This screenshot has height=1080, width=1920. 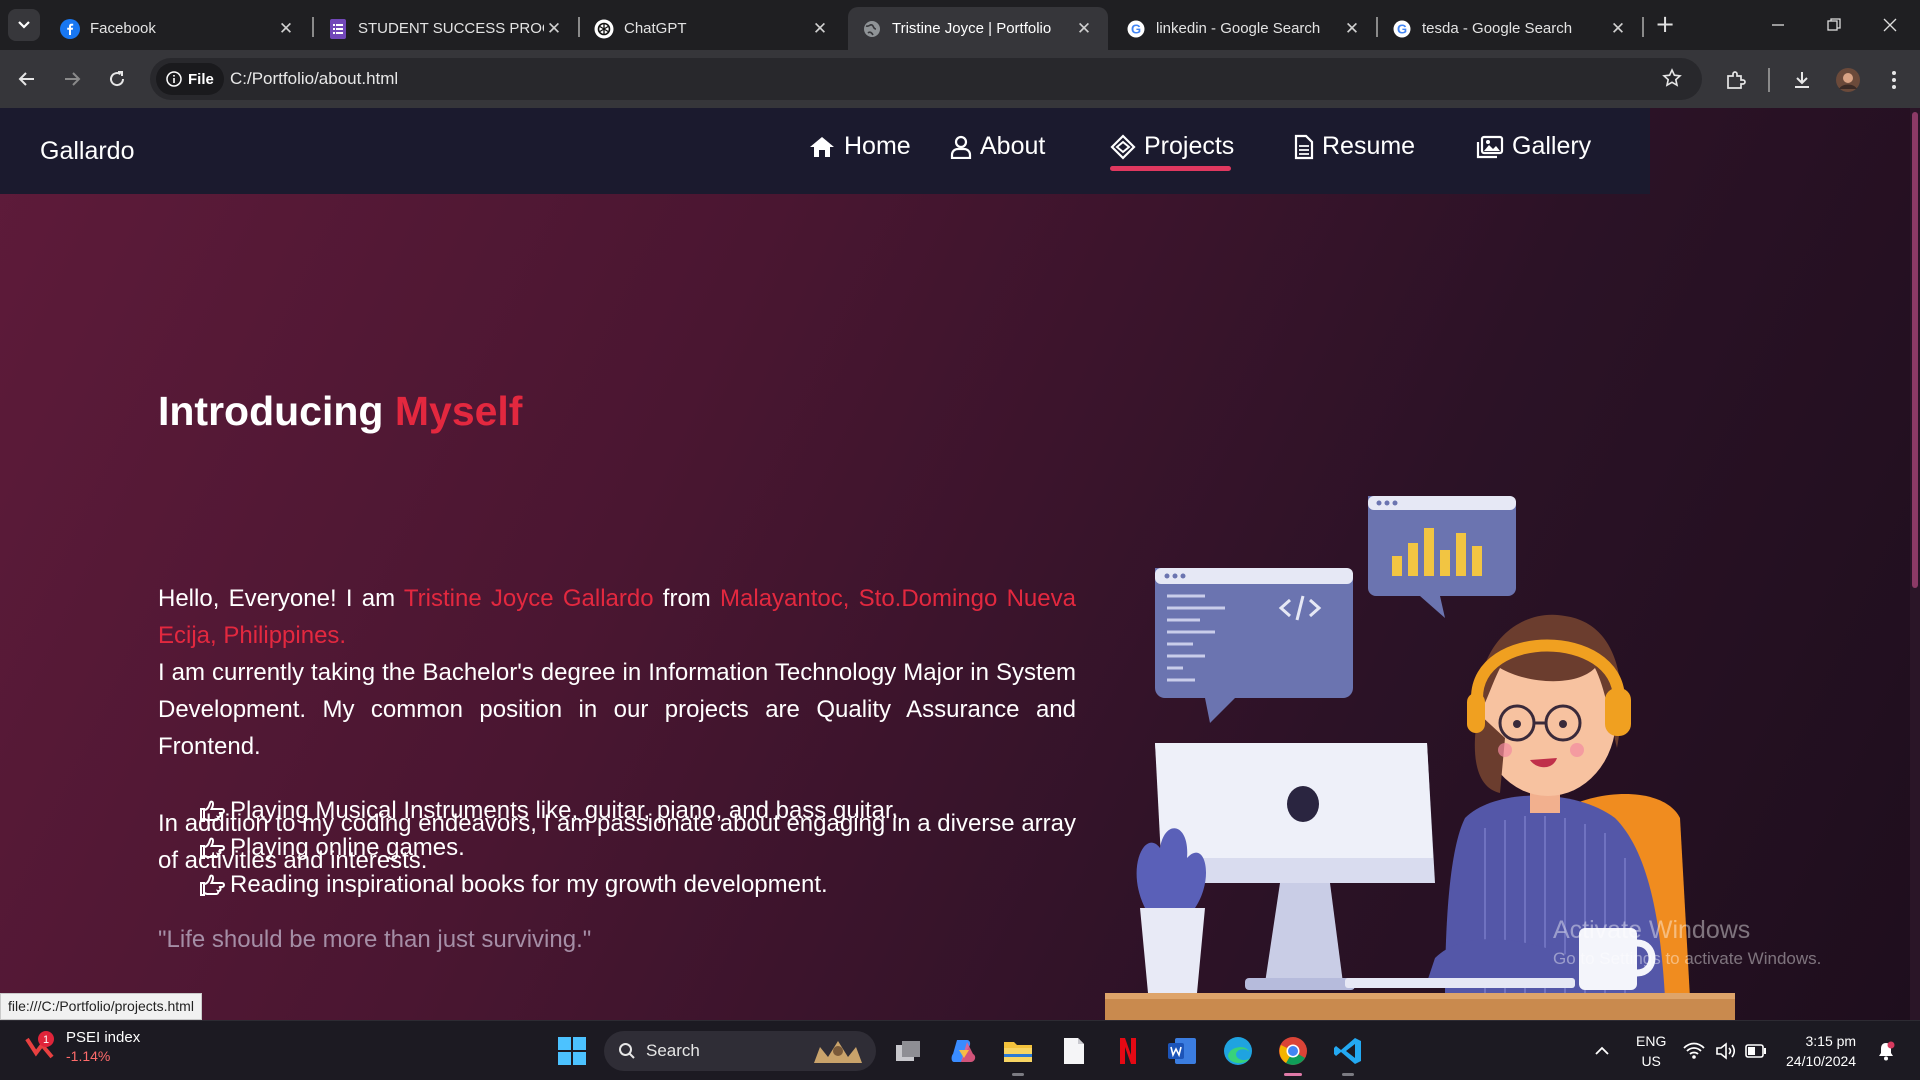 What do you see at coordinates (27, 79) in the screenshot?
I see `back-button` at bounding box center [27, 79].